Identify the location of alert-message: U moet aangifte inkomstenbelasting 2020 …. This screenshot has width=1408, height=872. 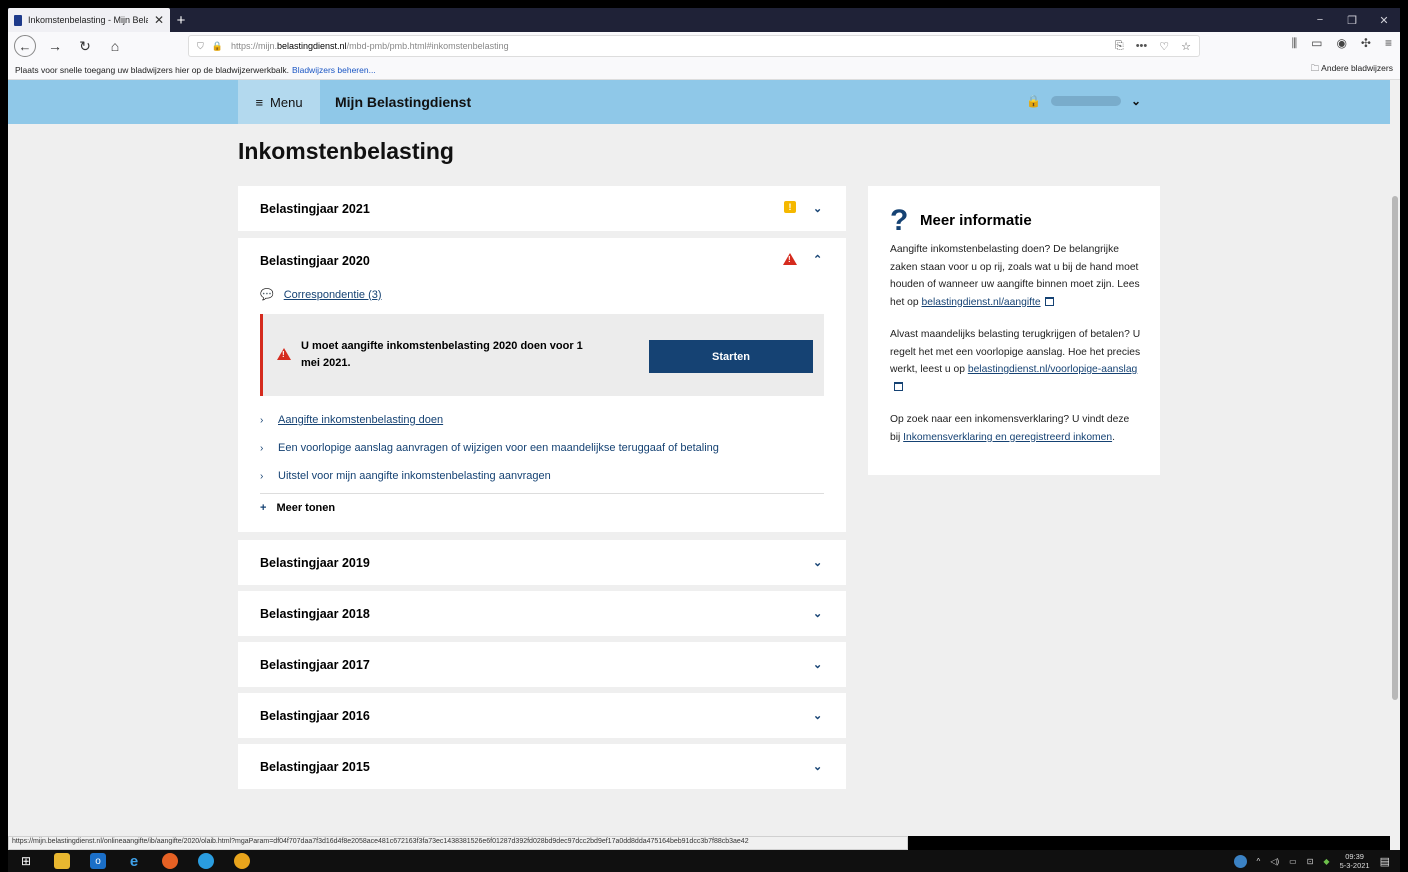
(442, 354).